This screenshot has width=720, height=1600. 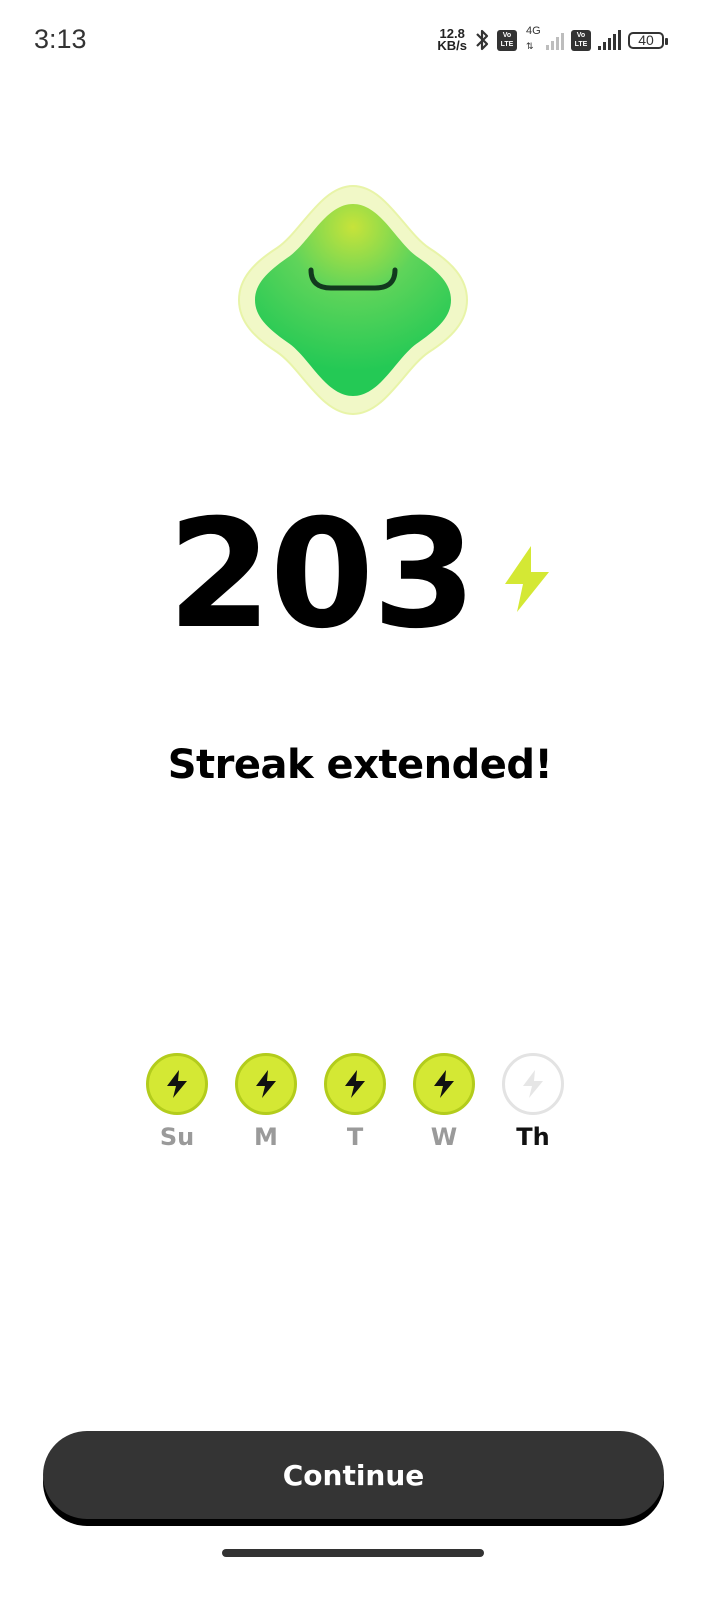 I want to click on streak-headline: Streak extended!, so click(x=360, y=765).